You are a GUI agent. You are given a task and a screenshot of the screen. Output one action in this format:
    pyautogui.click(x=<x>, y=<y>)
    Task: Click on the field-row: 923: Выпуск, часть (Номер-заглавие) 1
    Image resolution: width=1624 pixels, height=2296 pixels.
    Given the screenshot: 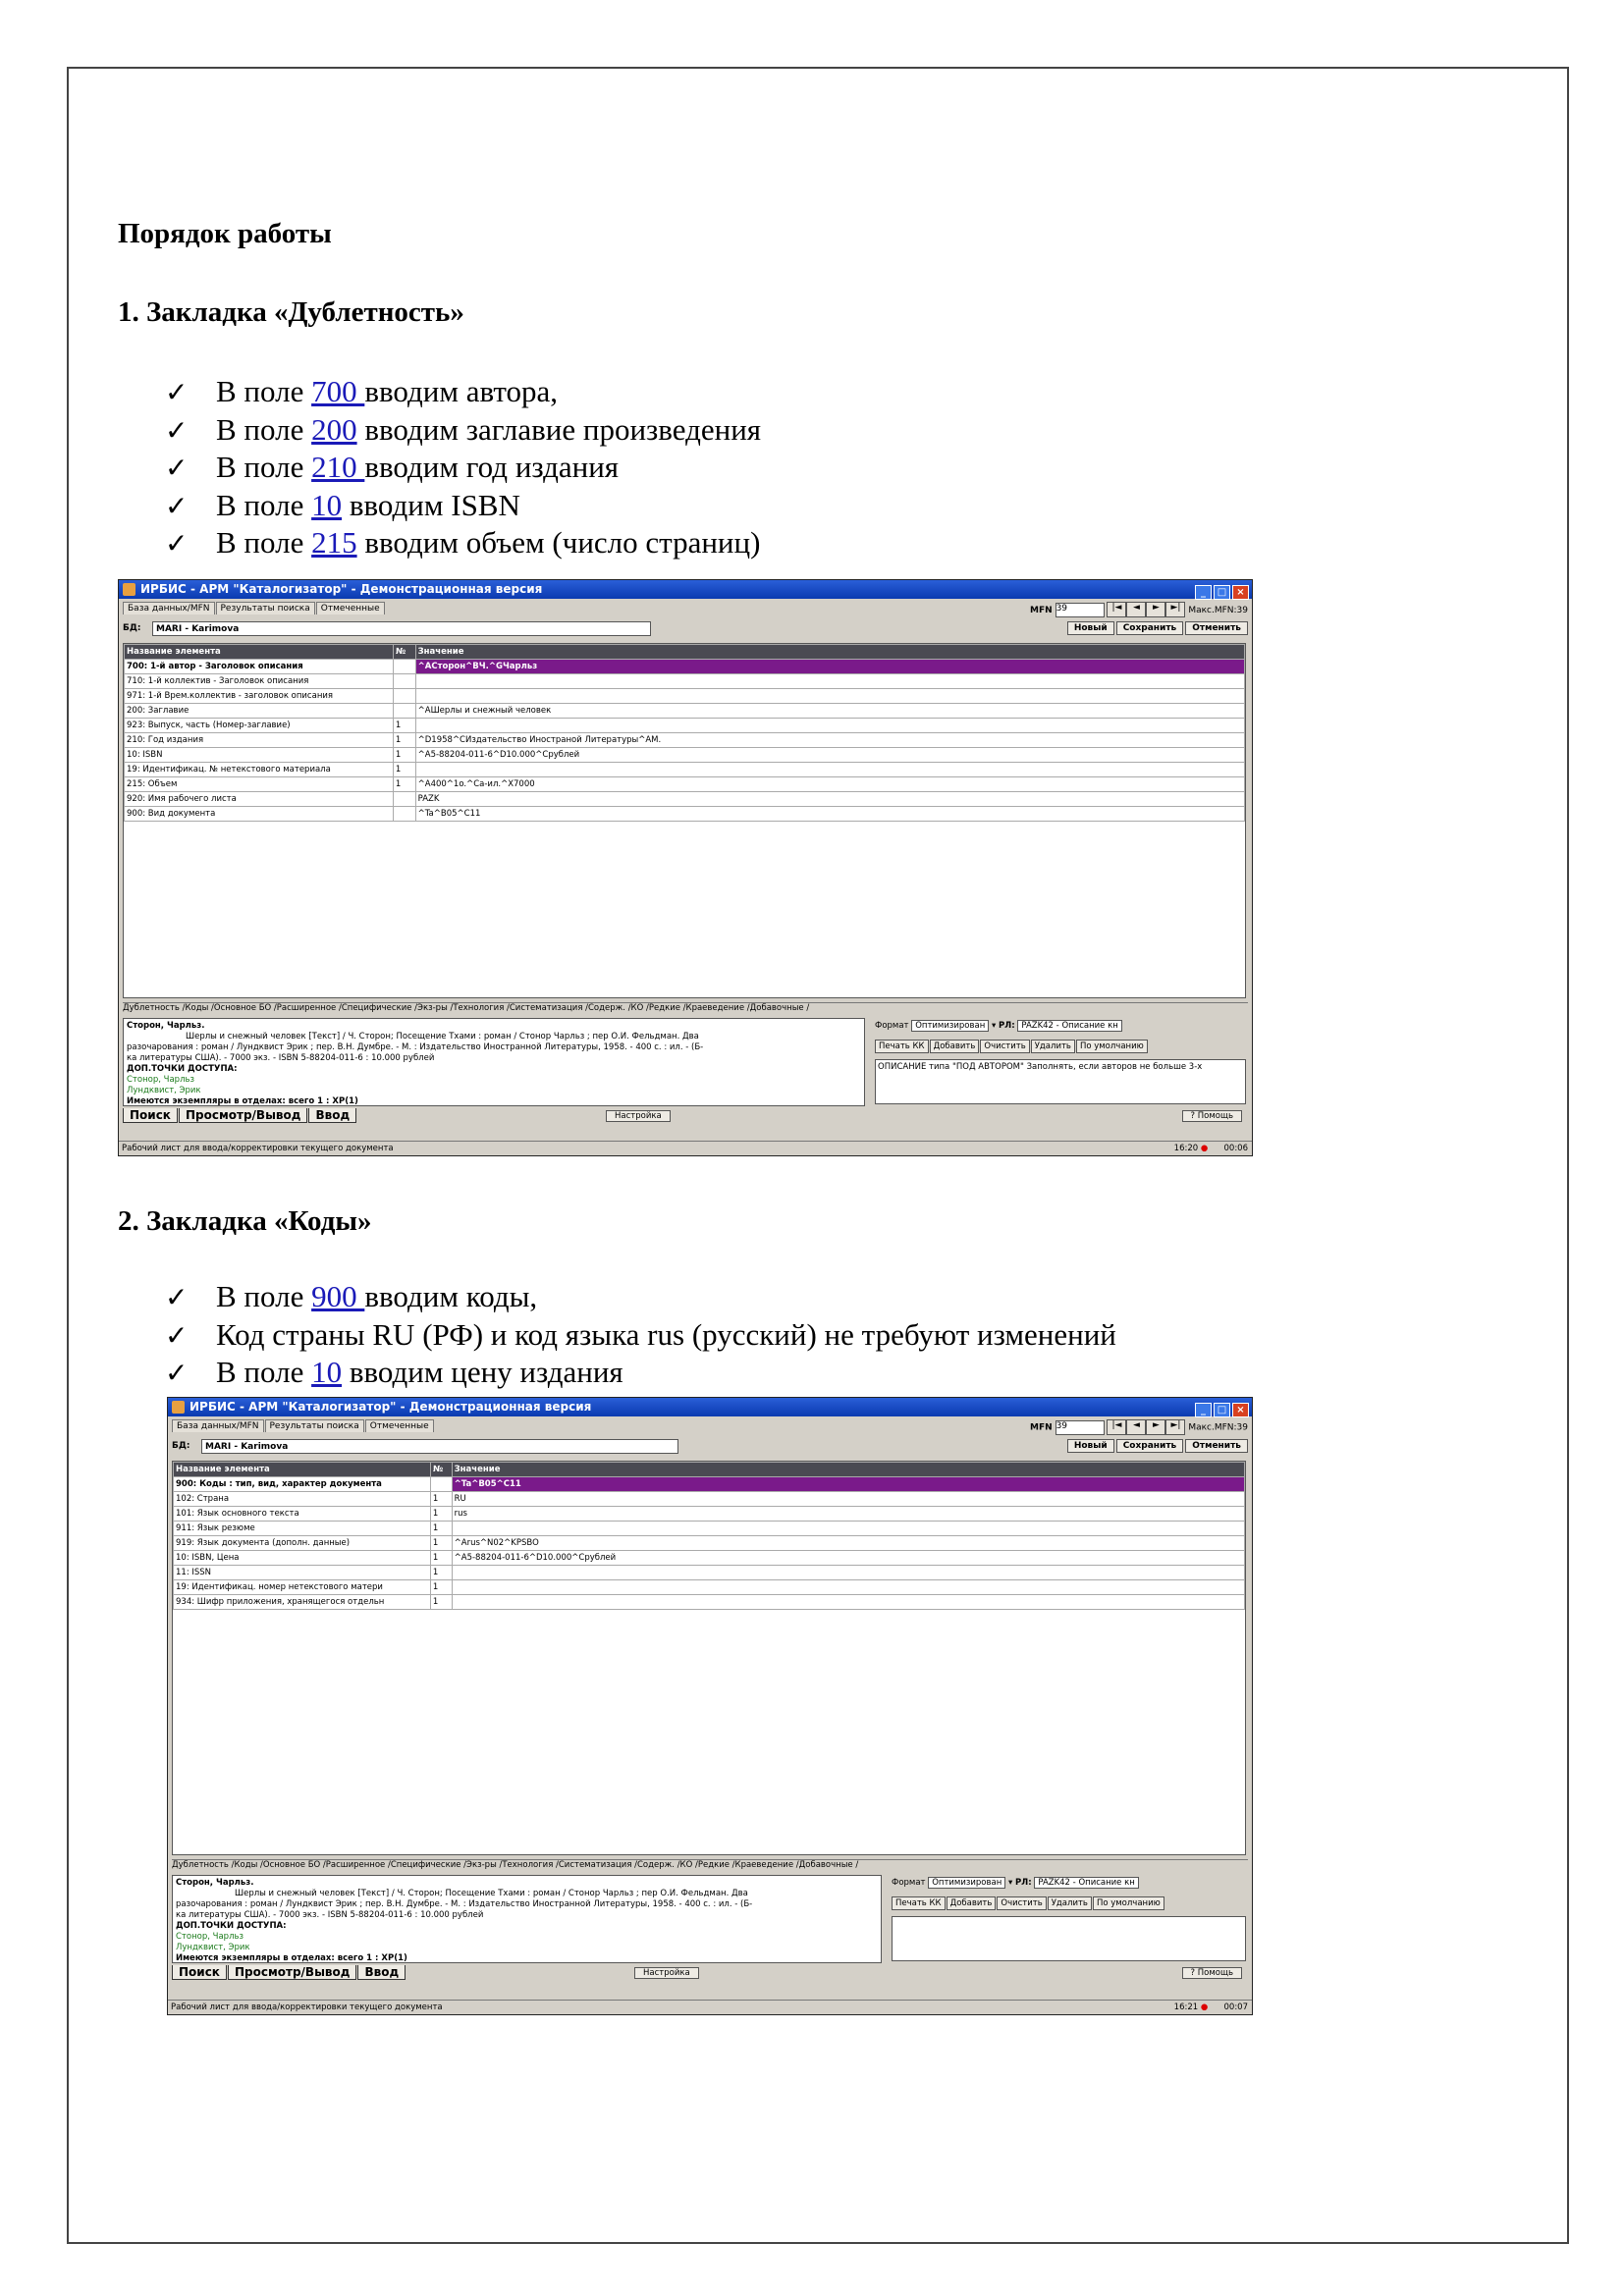 What is the action you would take?
    pyautogui.click(x=684, y=726)
    